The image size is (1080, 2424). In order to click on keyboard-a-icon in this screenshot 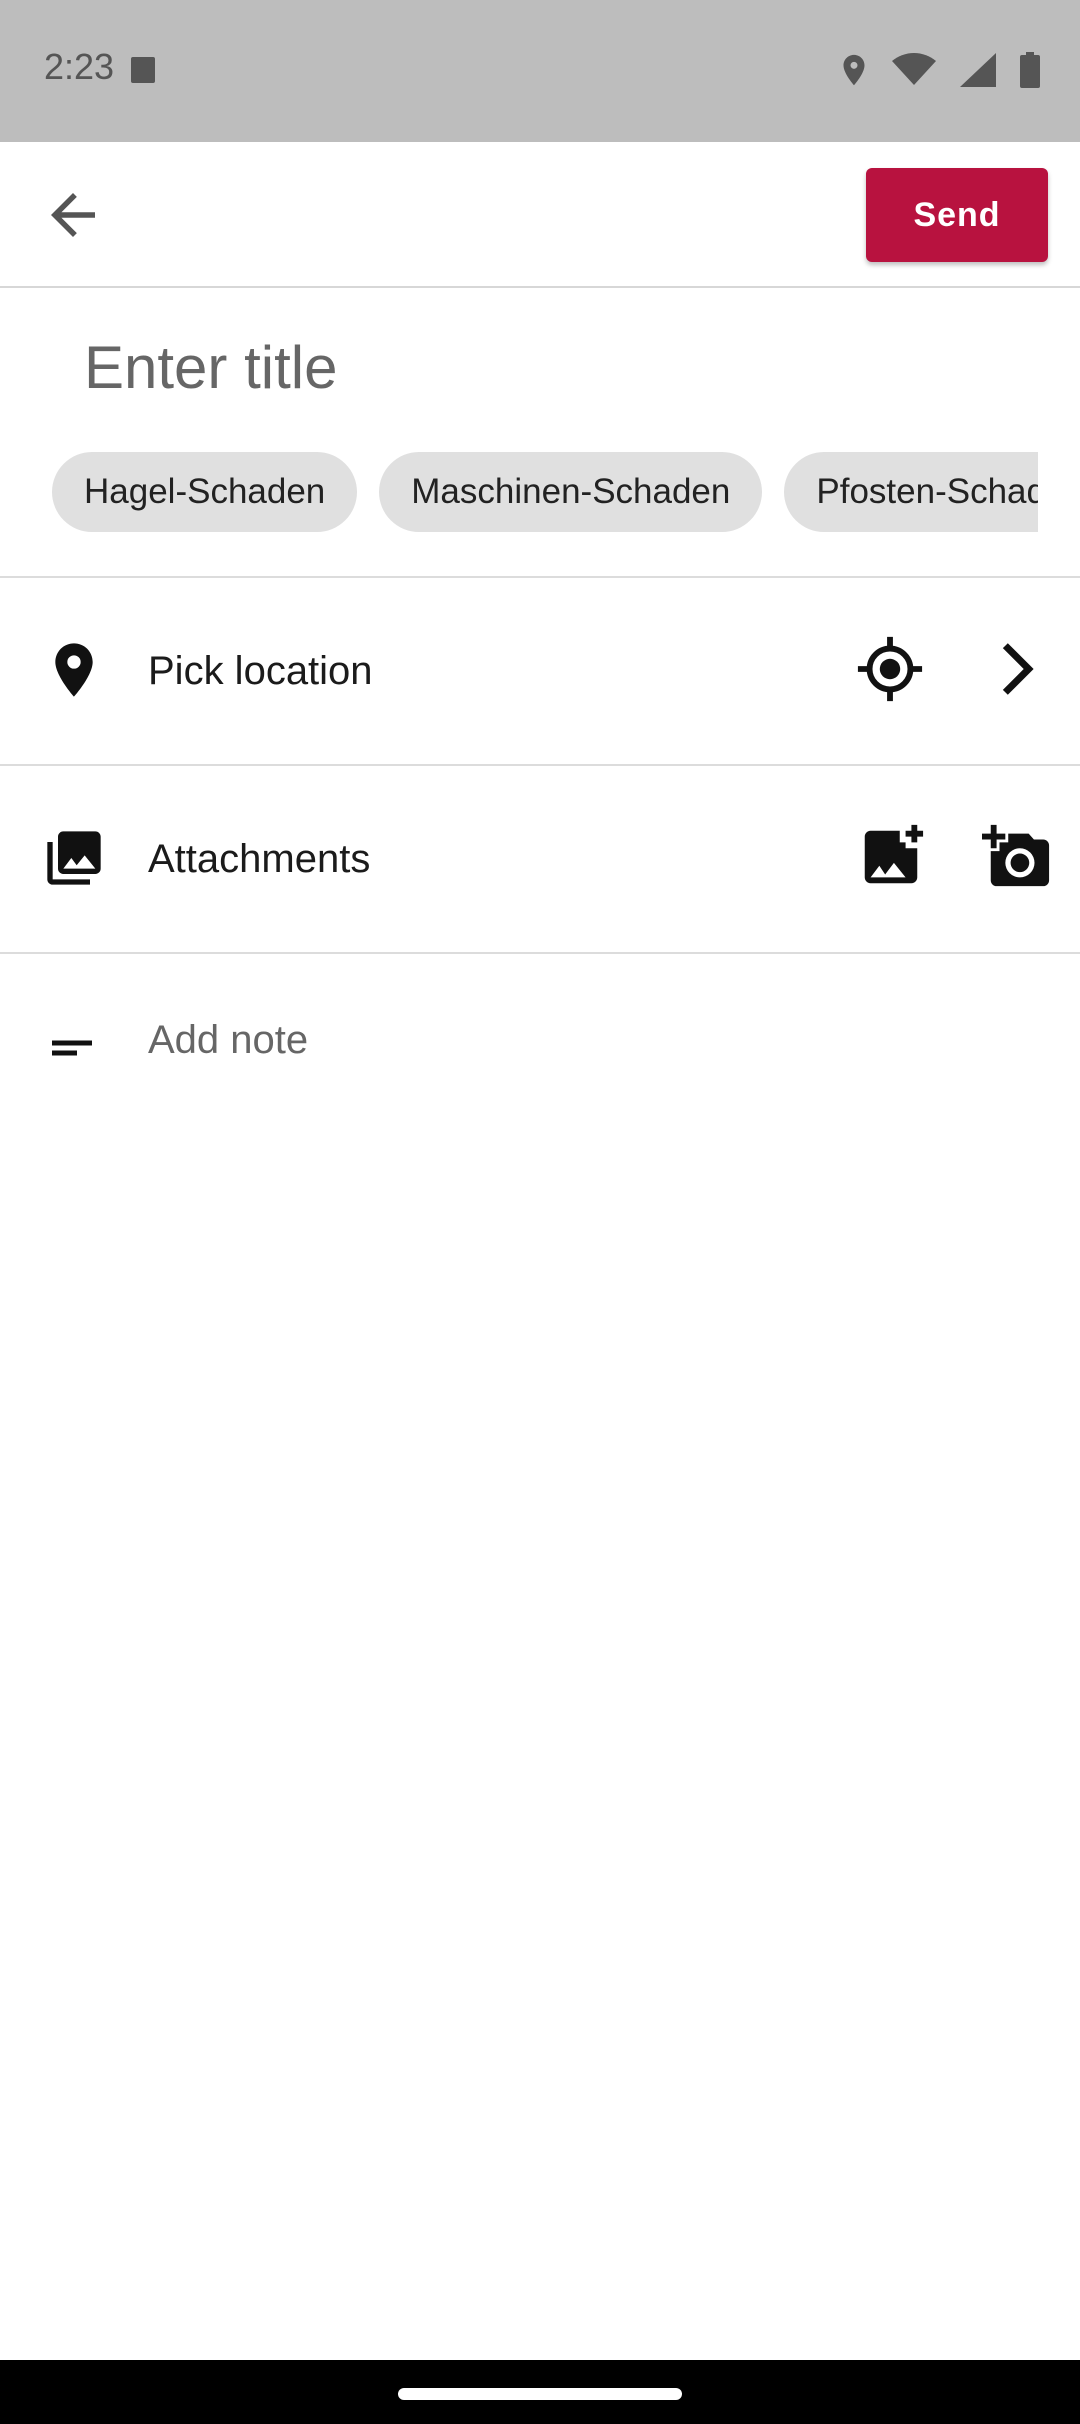, I will do `click(143, 70)`.